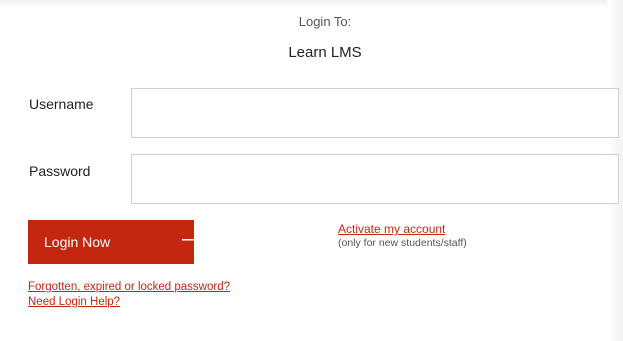 Image resolution: width=623 pixels, height=341 pixels. I want to click on login-to-caption: Login To:, so click(325, 21).